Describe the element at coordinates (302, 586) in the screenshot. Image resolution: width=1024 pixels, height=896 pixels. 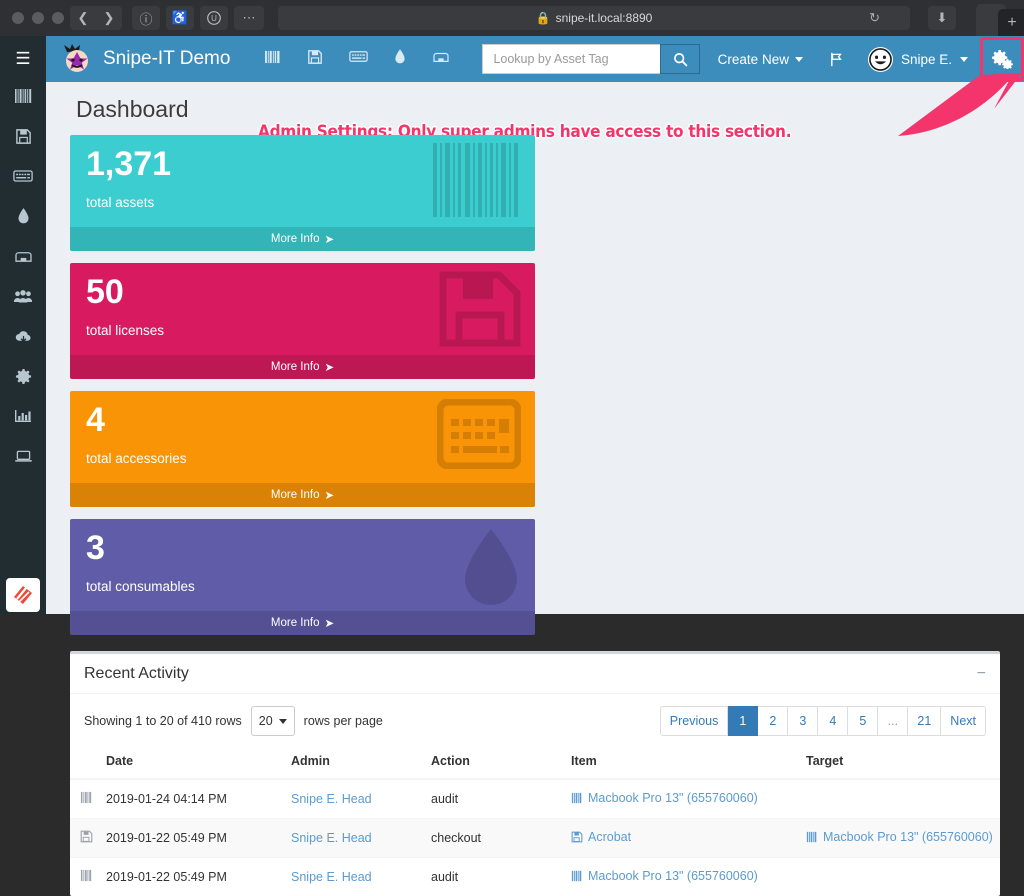
I see `stat-label: total consumables` at that location.